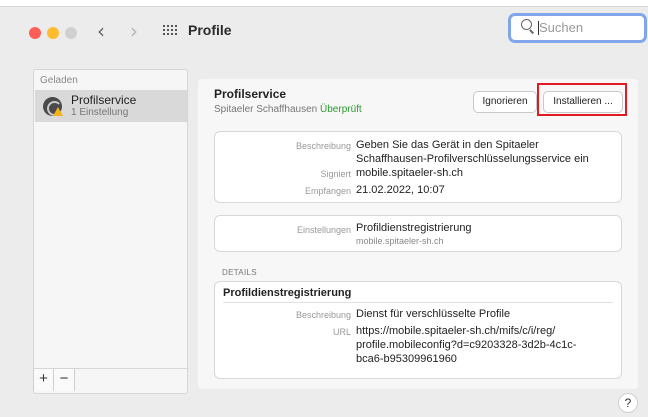 Image resolution: width=648 pixels, height=417 pixels. I want to click on signed-label: Signiert, so click(335, 174).